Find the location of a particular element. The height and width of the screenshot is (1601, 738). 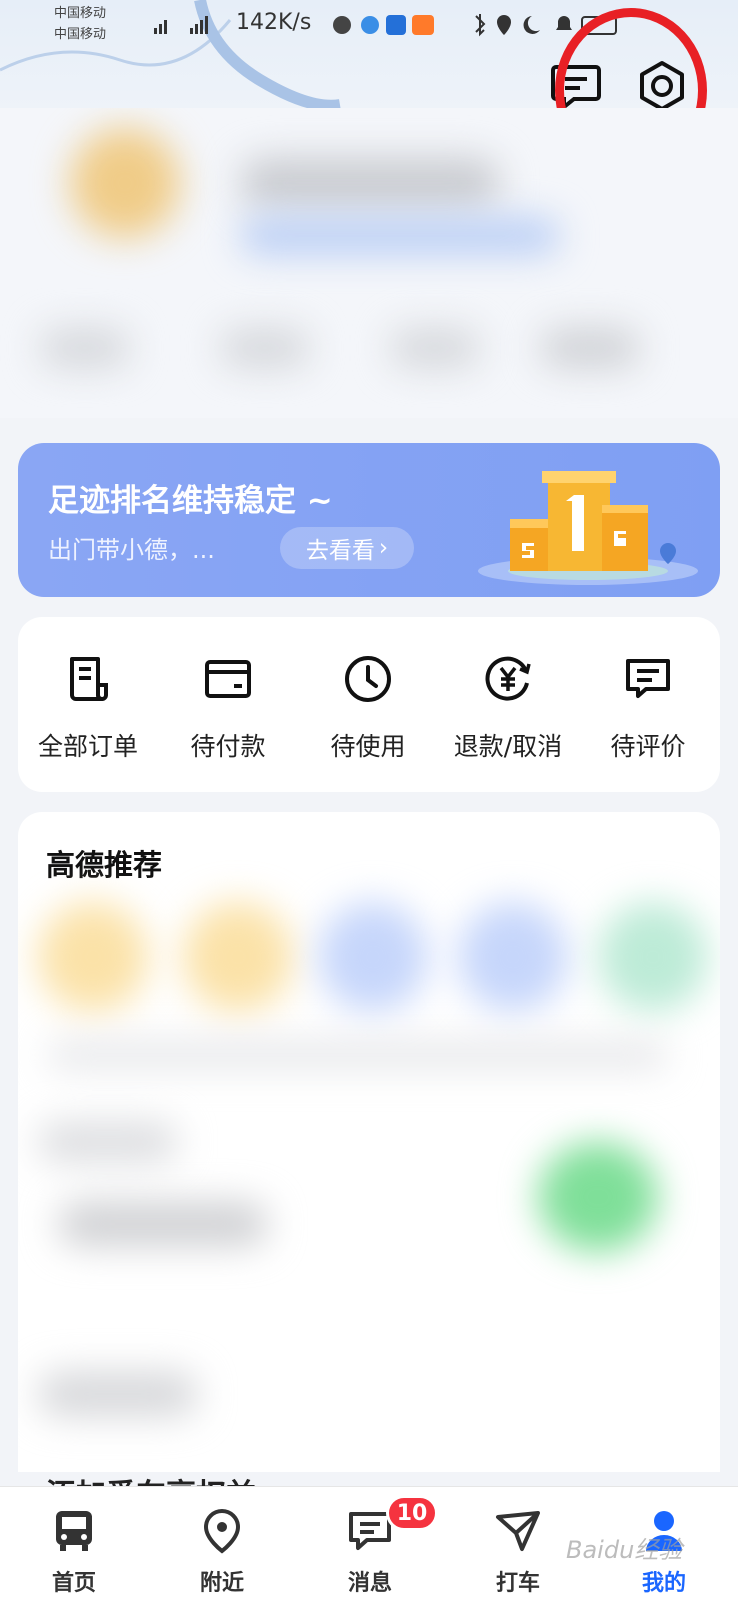

nav-messages: 10 消息 is located at coordinates (370, 1544).